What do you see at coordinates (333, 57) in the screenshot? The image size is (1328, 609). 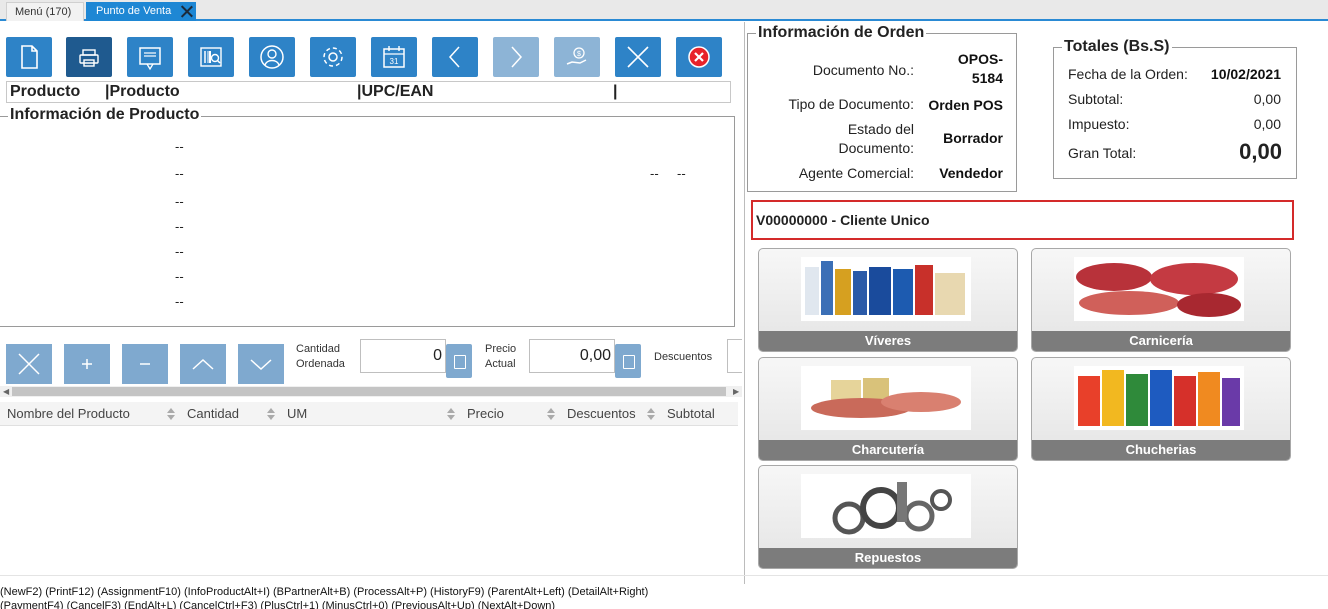 I see `process-button` at bounding box center [333, 57].